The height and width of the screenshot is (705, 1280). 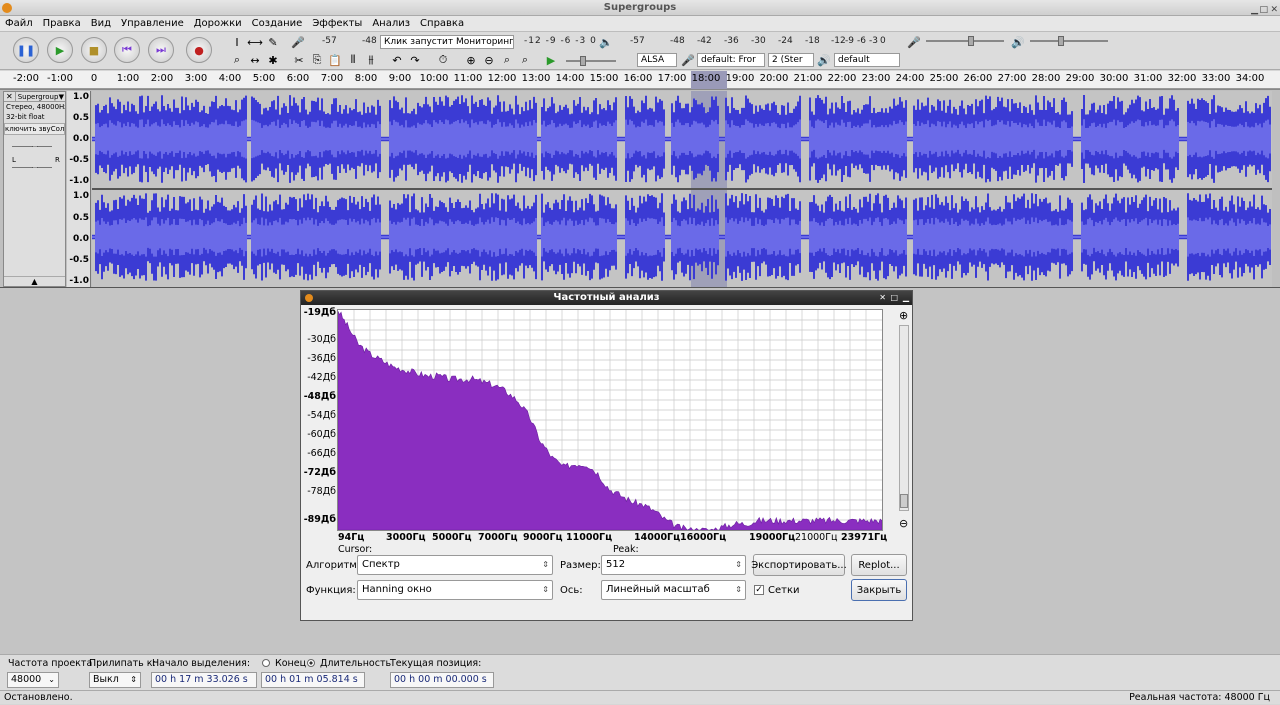 What do you see at coordinates (673, 565) in the screenshot?
I see `size-select: 512 ⇕` at bounding box center [673, 565].